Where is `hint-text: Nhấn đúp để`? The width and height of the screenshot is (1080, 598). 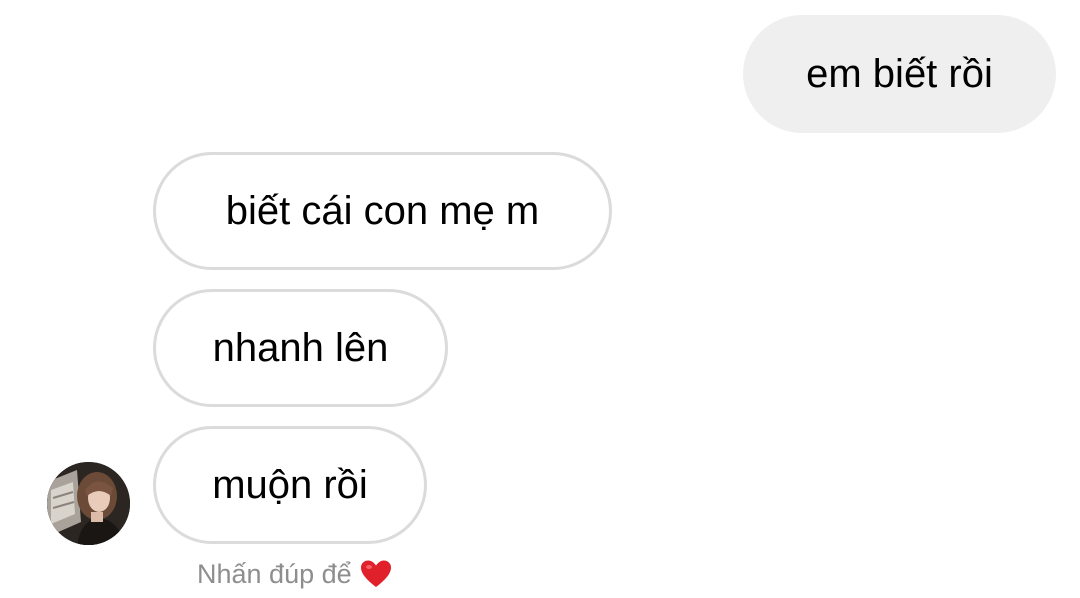 hint-text: Nhấn đúp để is located at coordinates (274, 573).